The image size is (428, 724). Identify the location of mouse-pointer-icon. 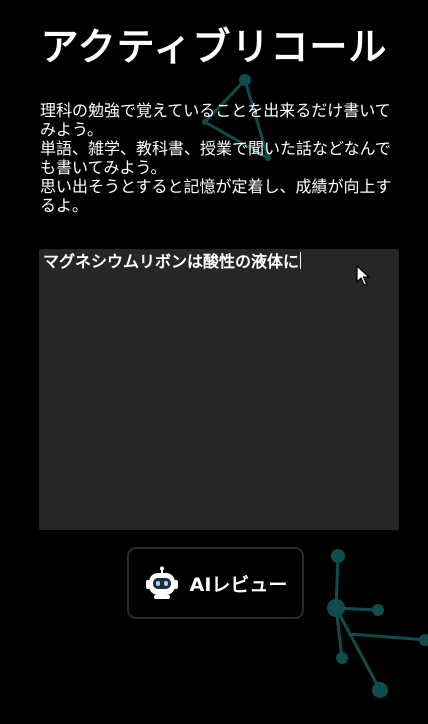
(363, 275).